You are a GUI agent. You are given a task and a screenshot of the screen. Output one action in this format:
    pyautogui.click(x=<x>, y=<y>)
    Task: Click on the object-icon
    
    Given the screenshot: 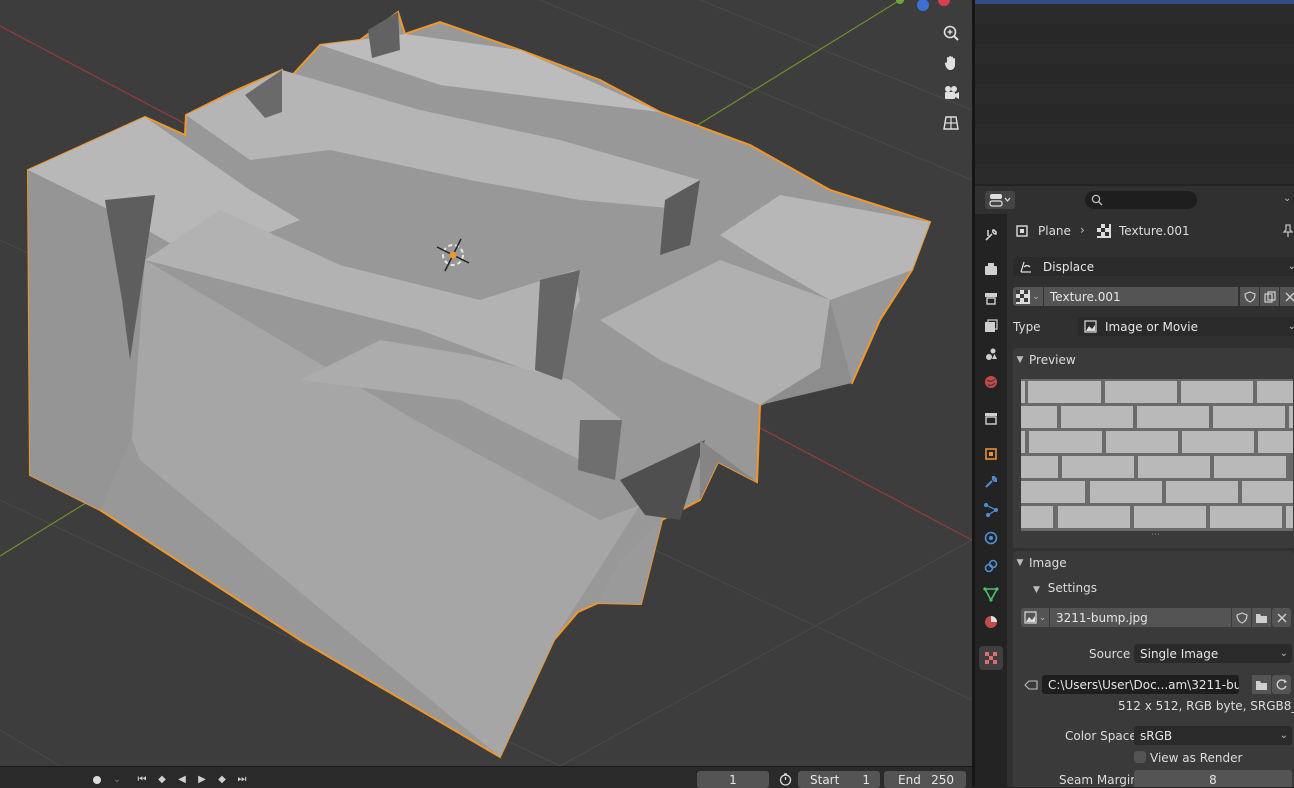 What is the action you would take?
    pyautogui.click(x=991, y=454)
    